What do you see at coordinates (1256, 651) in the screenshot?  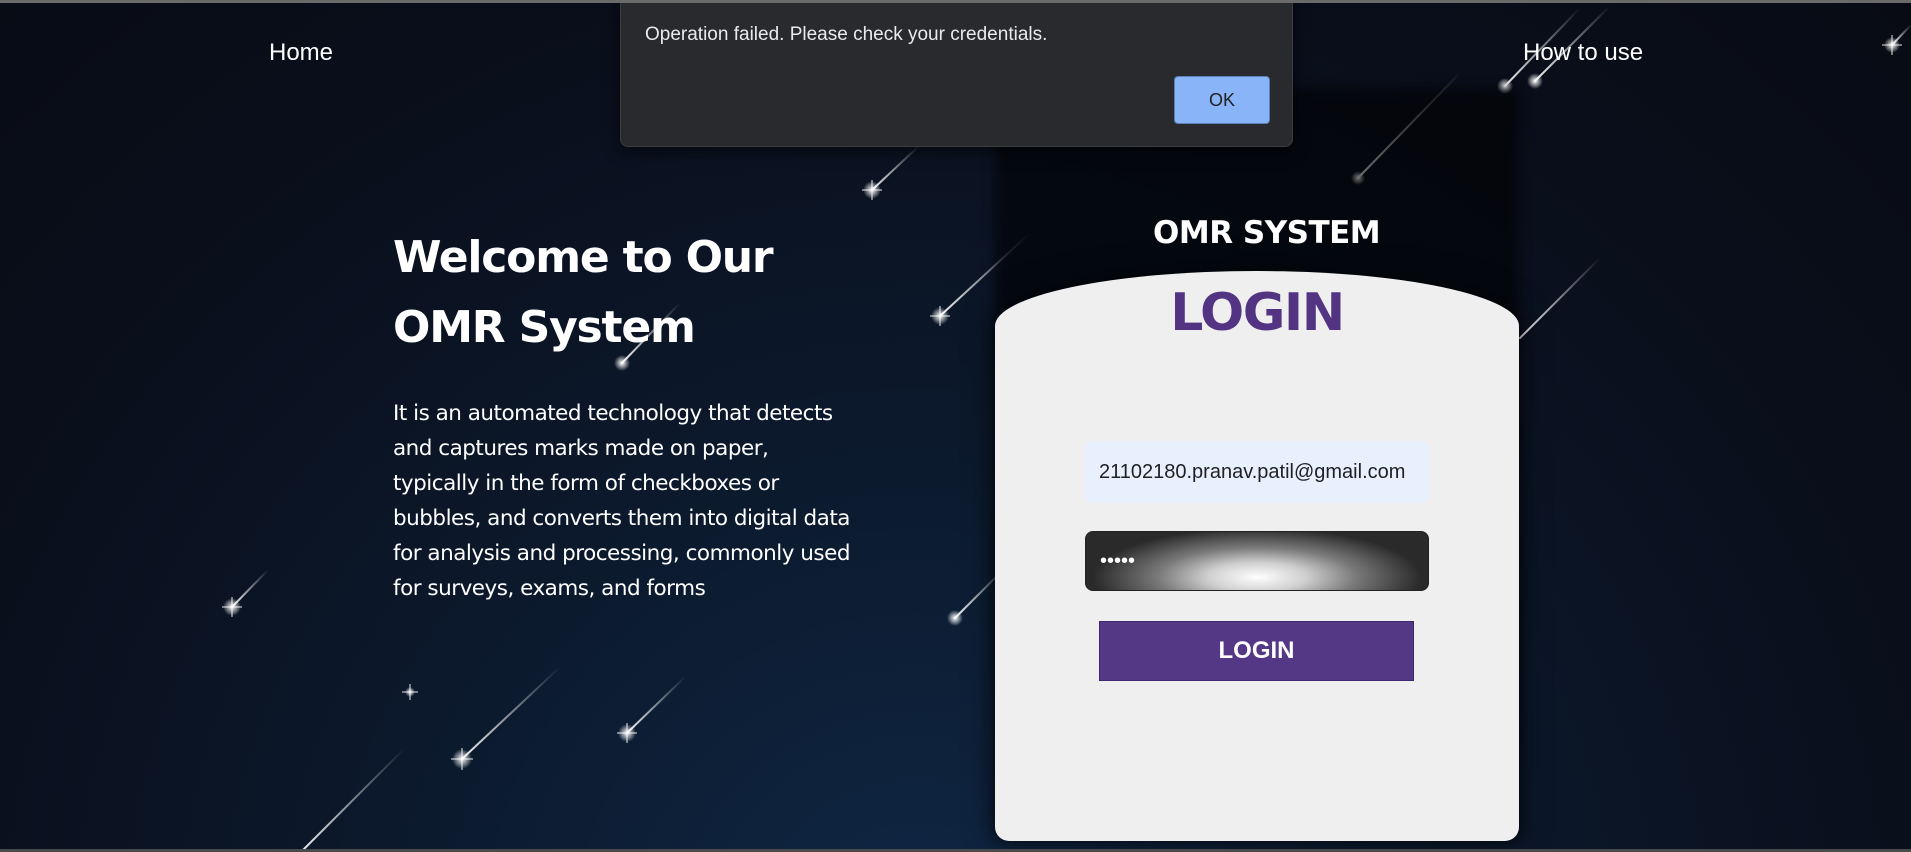 I see `login-button: LOGIN` at bounding box center [1256, 651].